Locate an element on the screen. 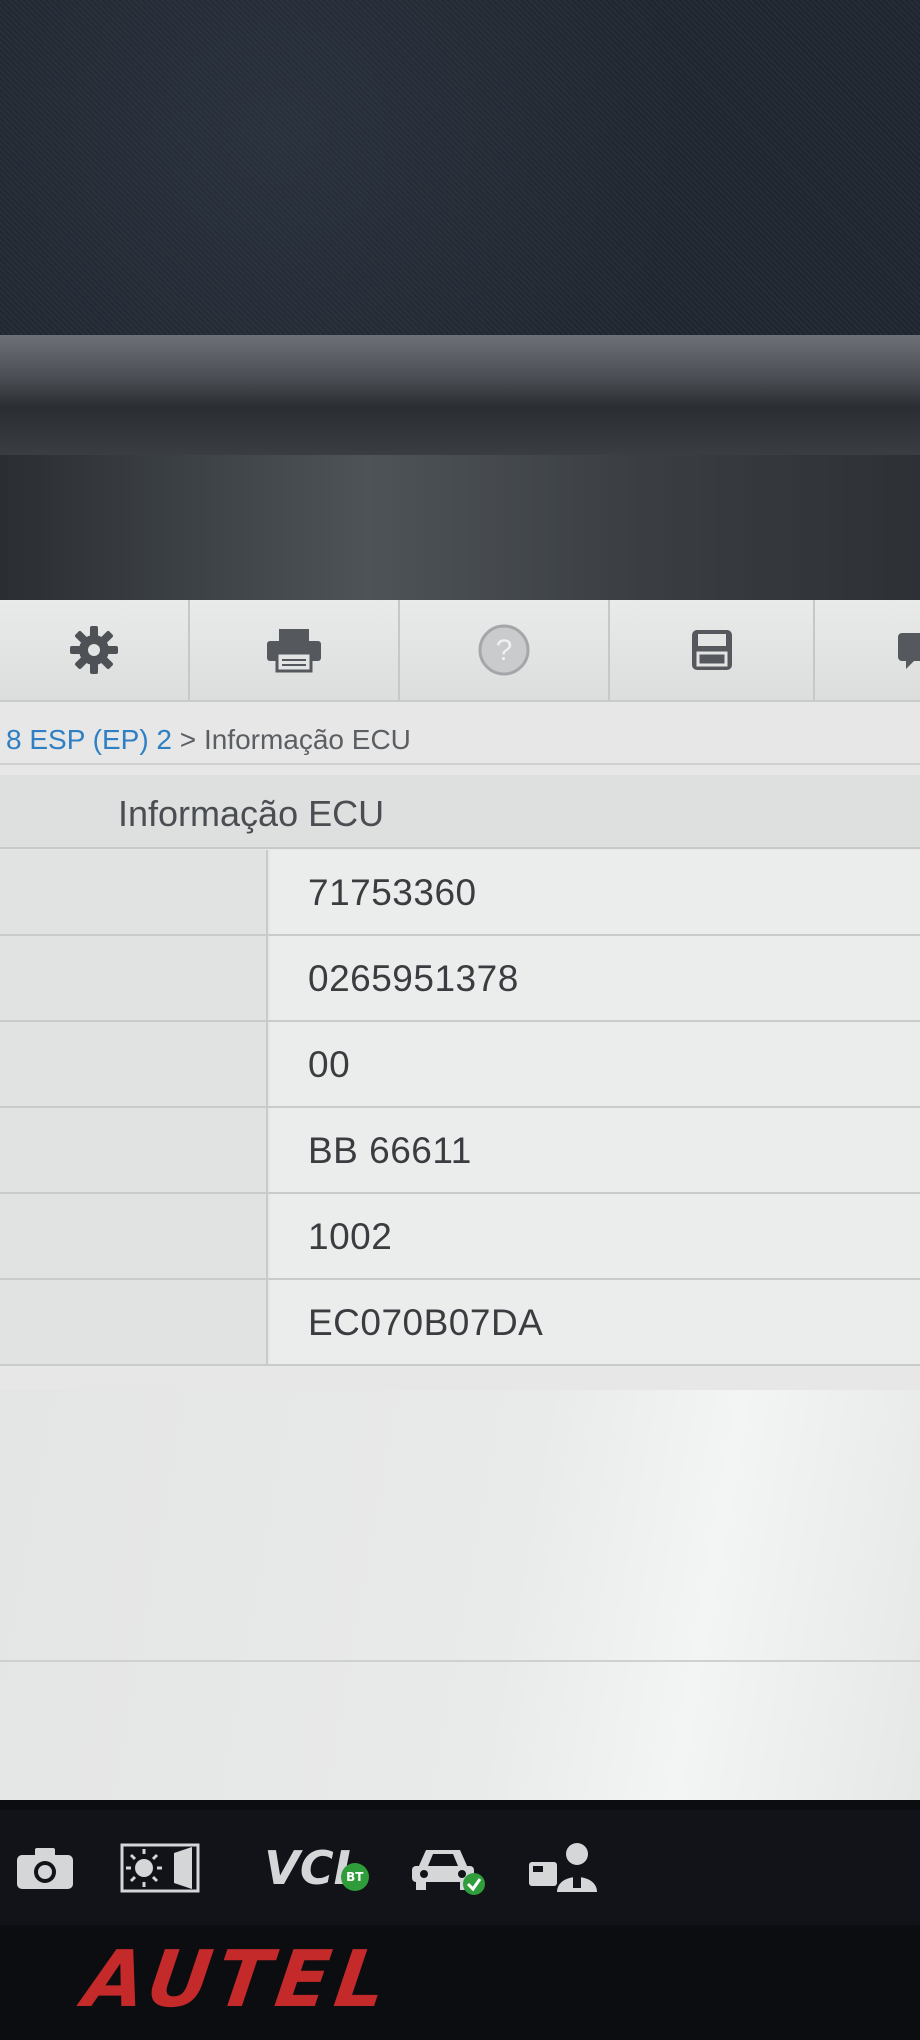 The width and height of the screenshot is (920, 2040). vehicle-button is located at coordinates (447, 1868).